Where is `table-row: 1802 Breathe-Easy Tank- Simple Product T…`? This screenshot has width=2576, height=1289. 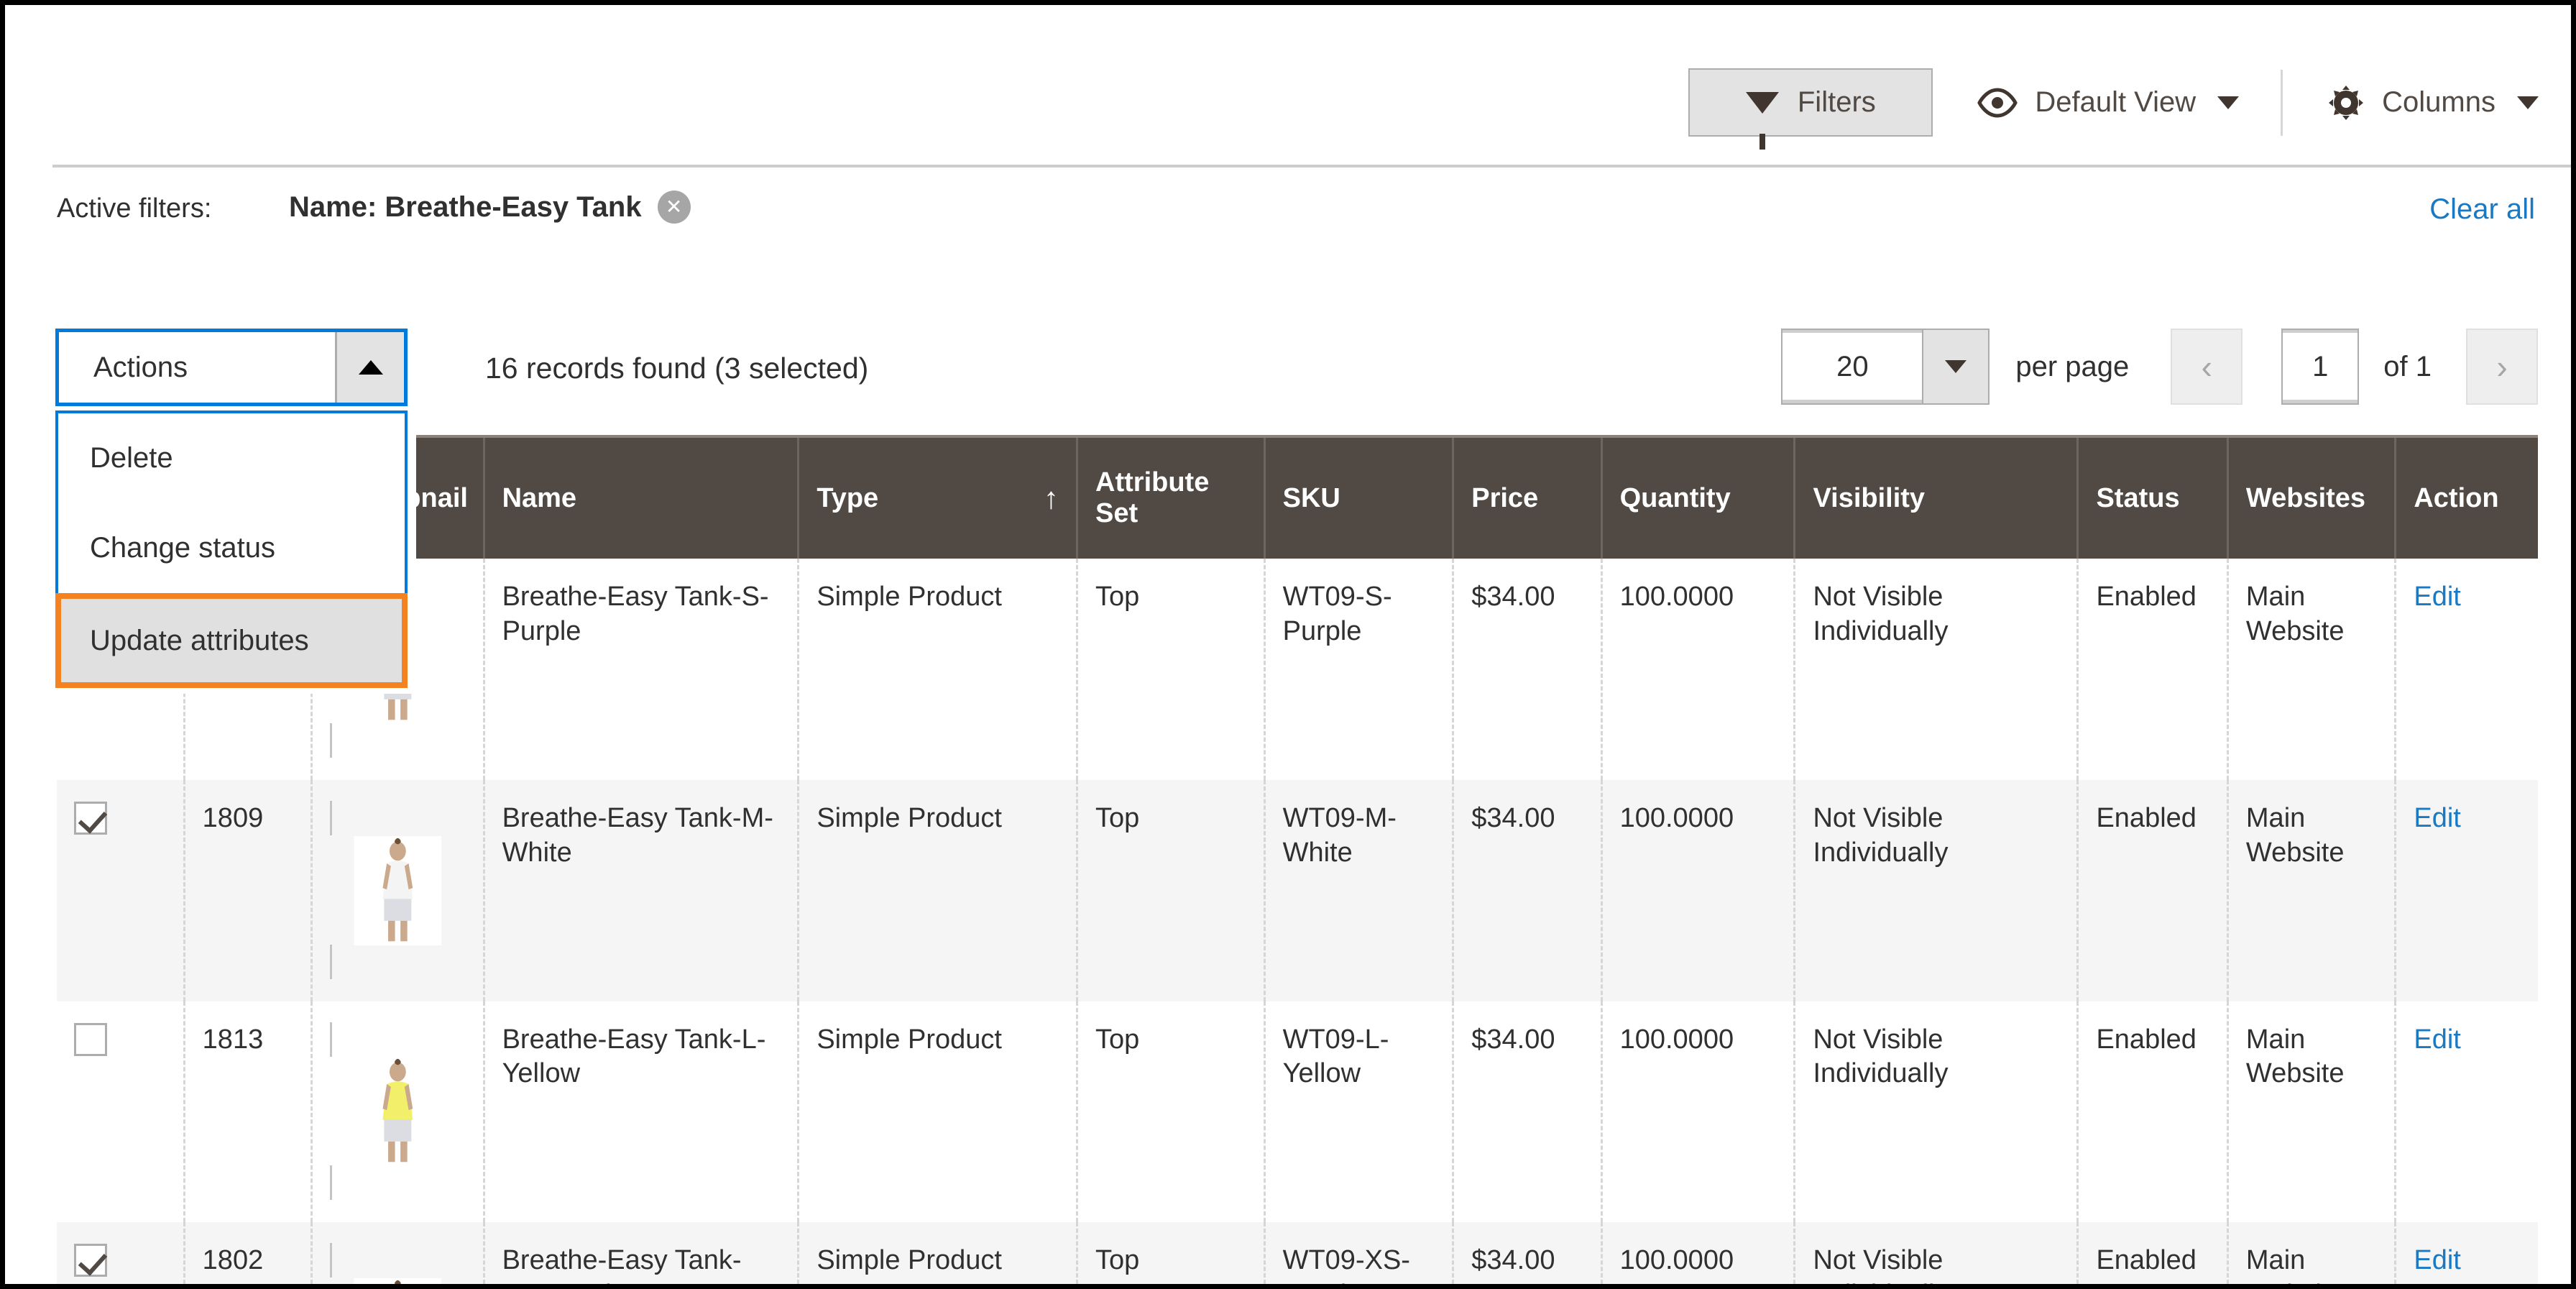 table-row: 1802 Breathe-Easy Tank- Simple Product T… is located at coordinates (1297, 1253).